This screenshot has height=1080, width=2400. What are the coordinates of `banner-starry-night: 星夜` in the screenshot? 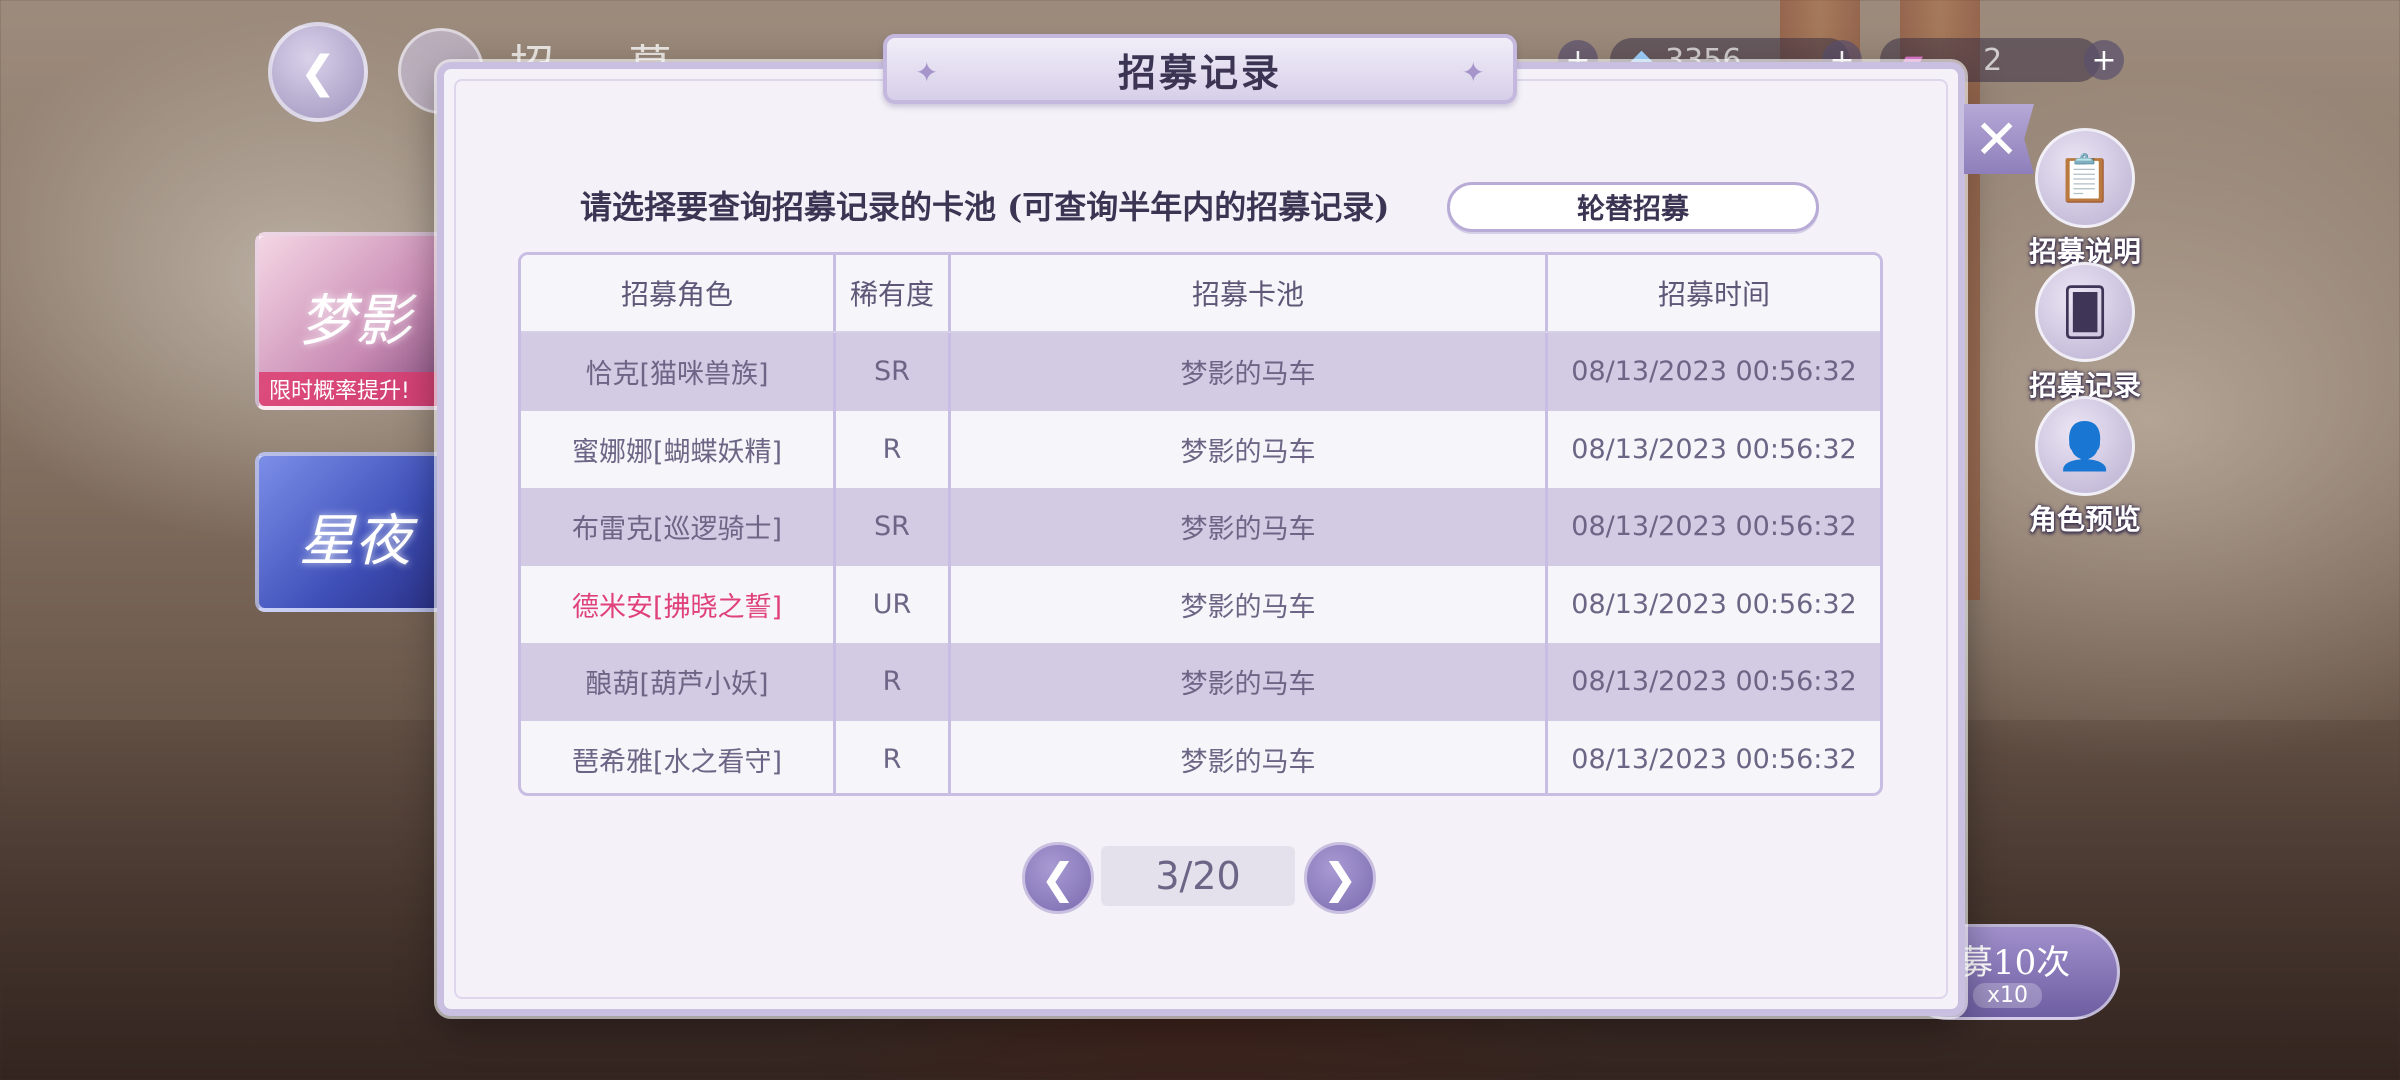 It's located at (355, 532).